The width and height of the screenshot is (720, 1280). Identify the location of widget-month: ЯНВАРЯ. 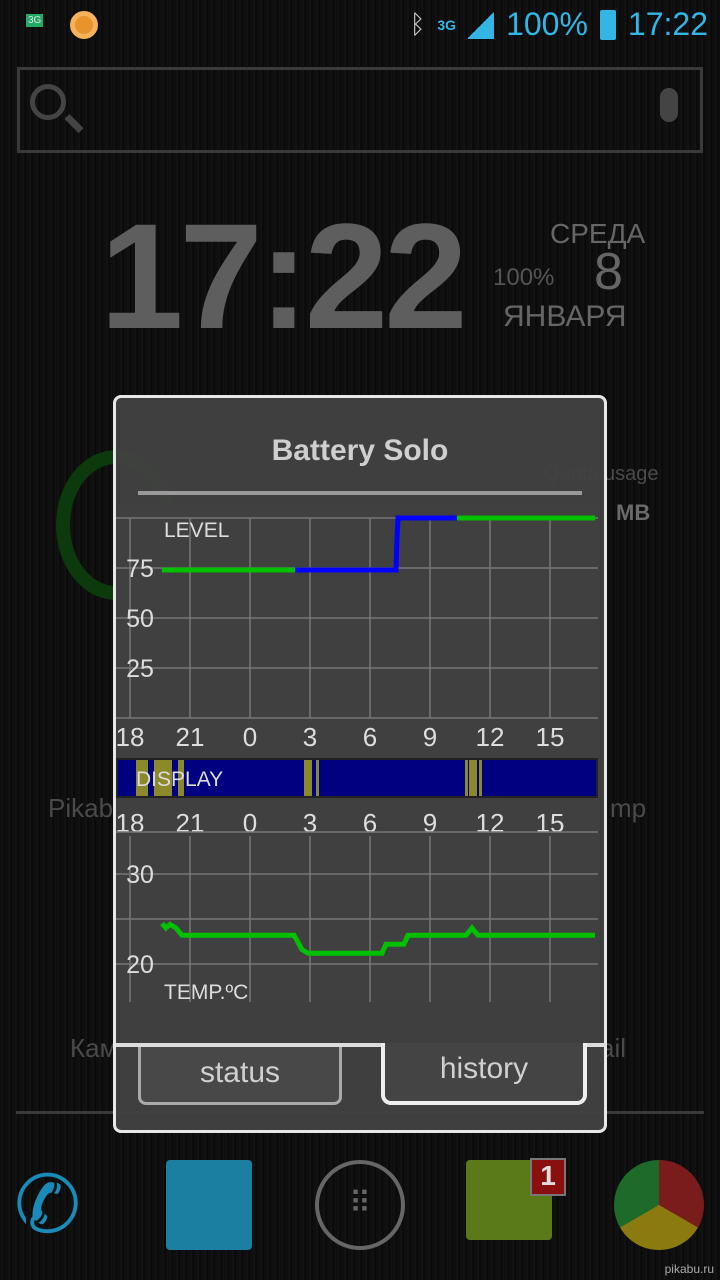
(565, 316).